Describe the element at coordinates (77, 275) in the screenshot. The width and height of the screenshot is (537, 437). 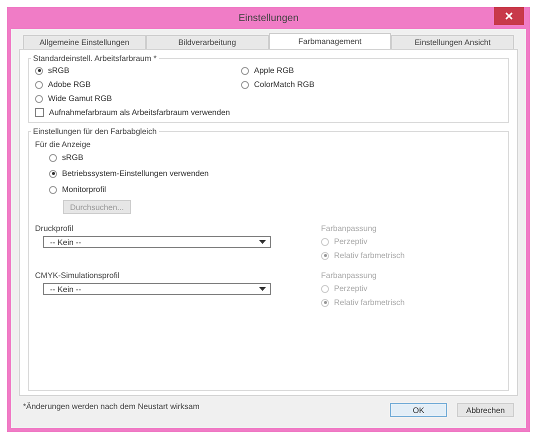
I see `field-label: CMYK-Simulationsprofil` at that location.